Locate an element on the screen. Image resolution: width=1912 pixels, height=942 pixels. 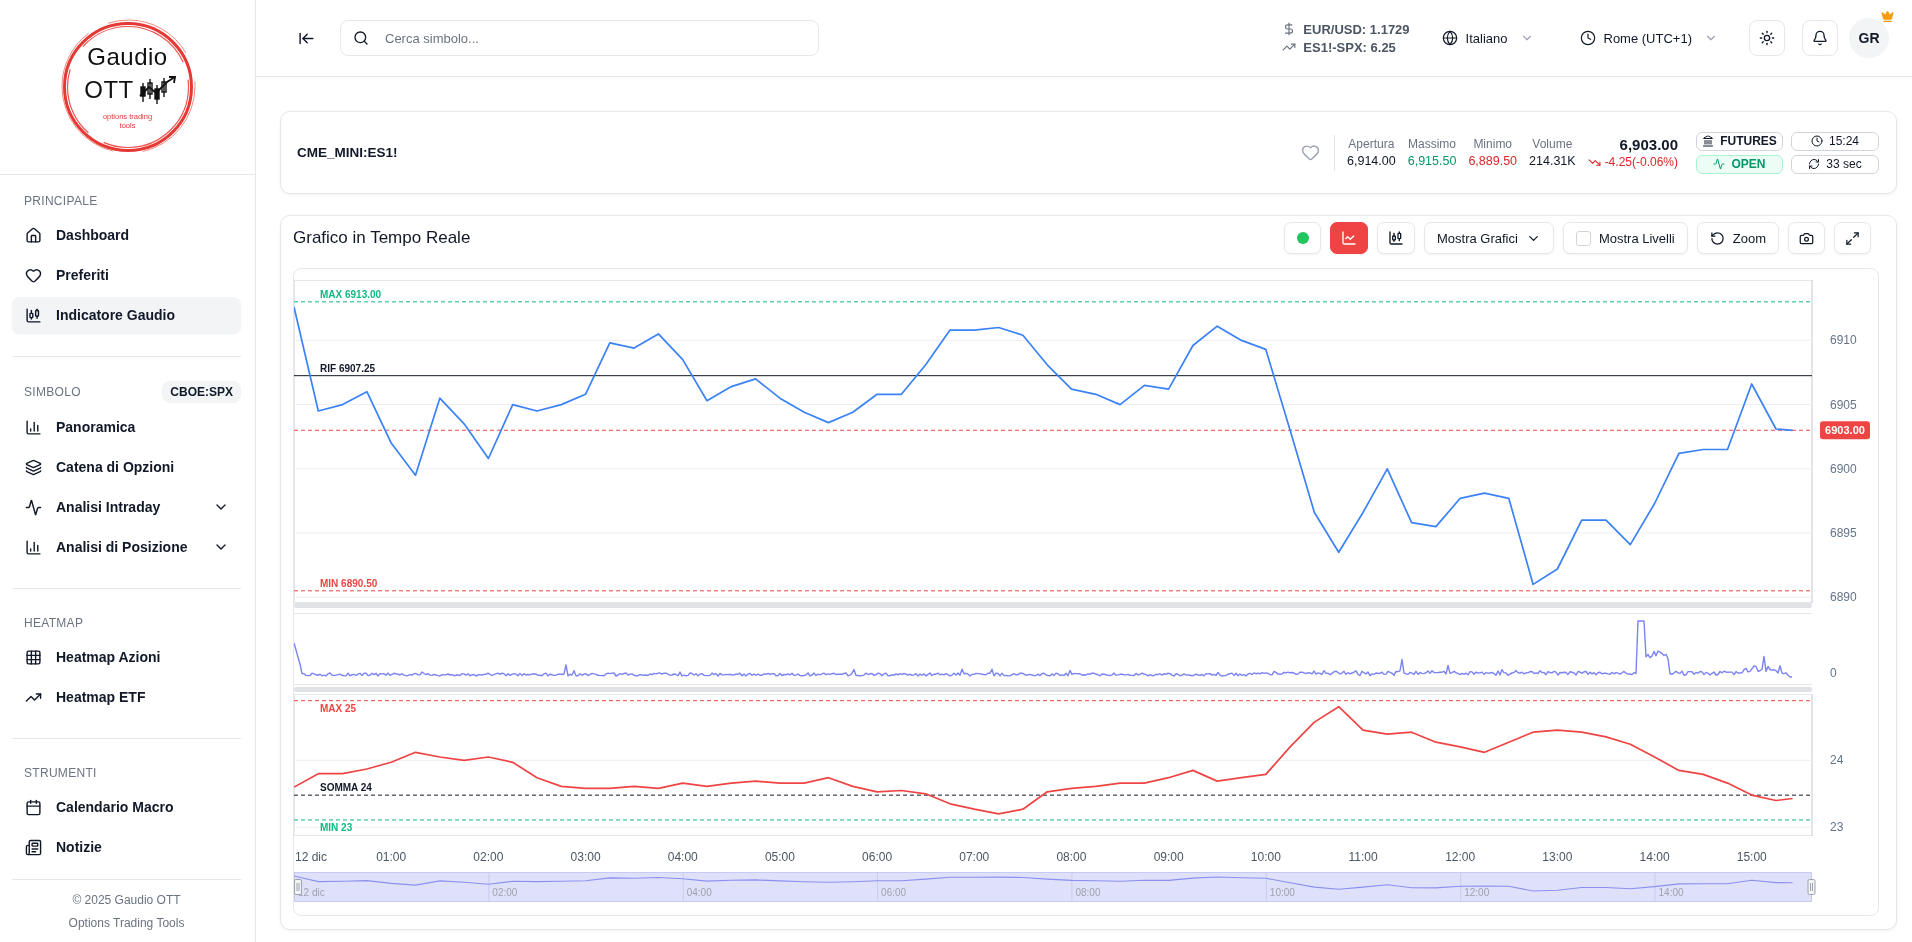
nav-item: Indicatore Gaudio is located at coordinates (126, 315).